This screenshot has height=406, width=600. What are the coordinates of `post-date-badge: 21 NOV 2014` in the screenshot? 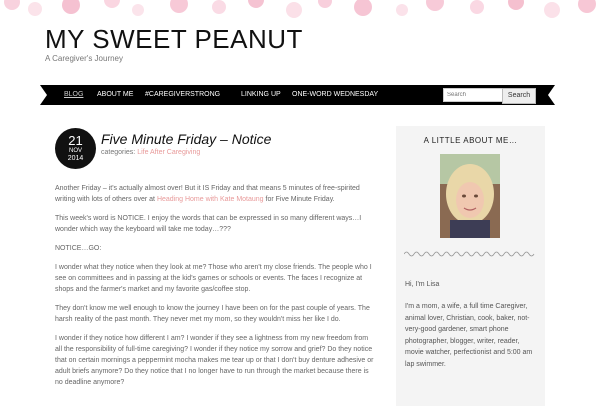 It's located at (75, 148).